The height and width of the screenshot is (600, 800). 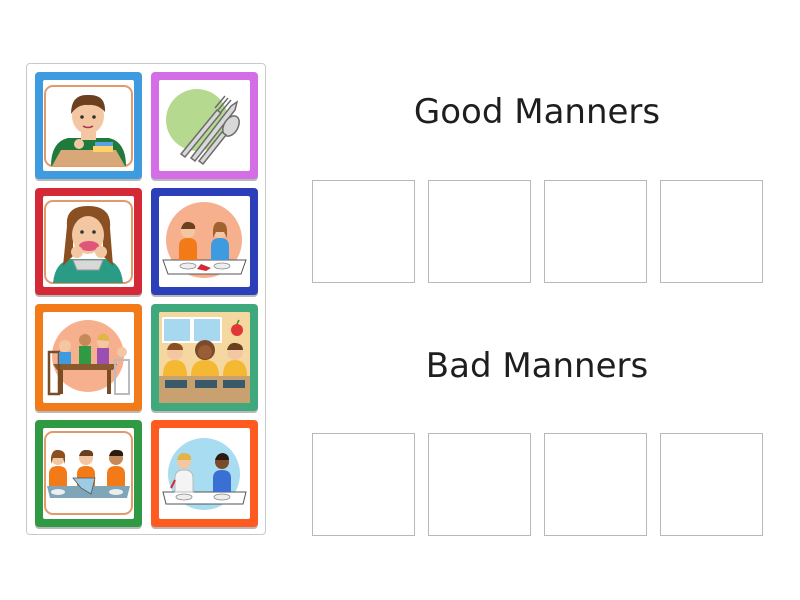 I want to click on girl-eating-messily-image, so click(x=88, y=241).